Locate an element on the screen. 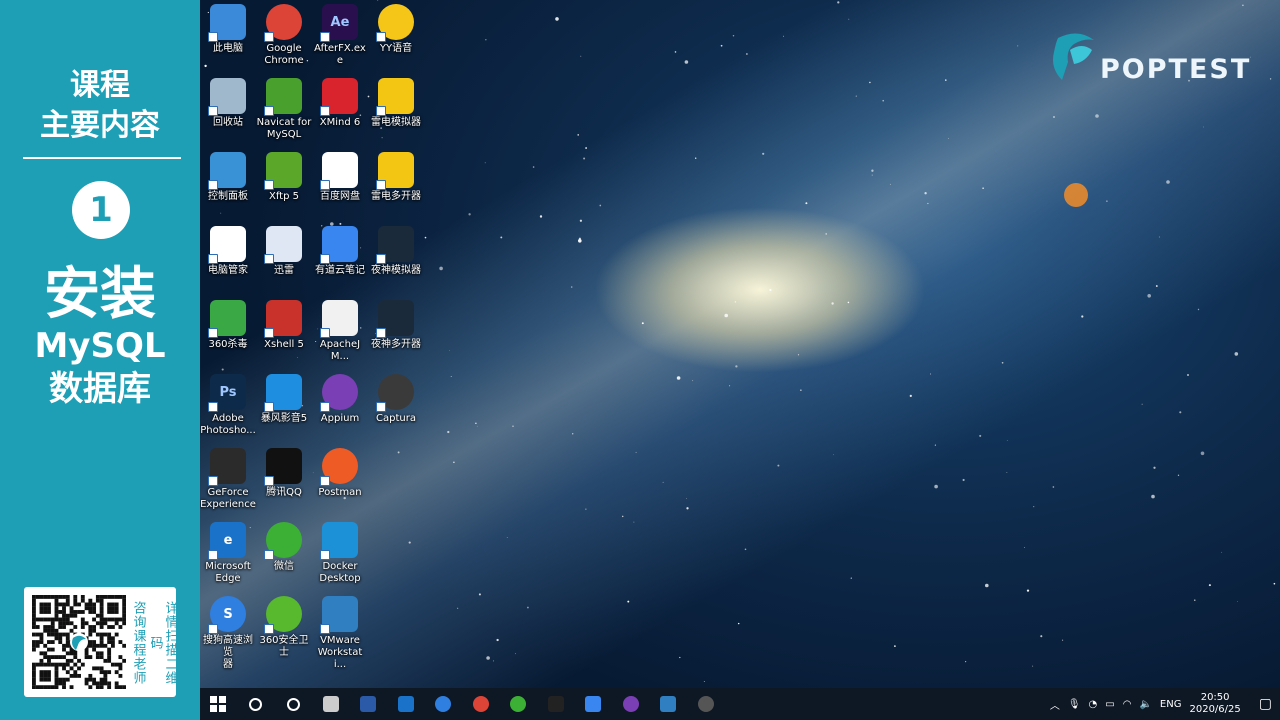 This screenshot has width=1280, height=720. desktop-icon-xmind: XMind 6 is located at coordinates (340, 103).